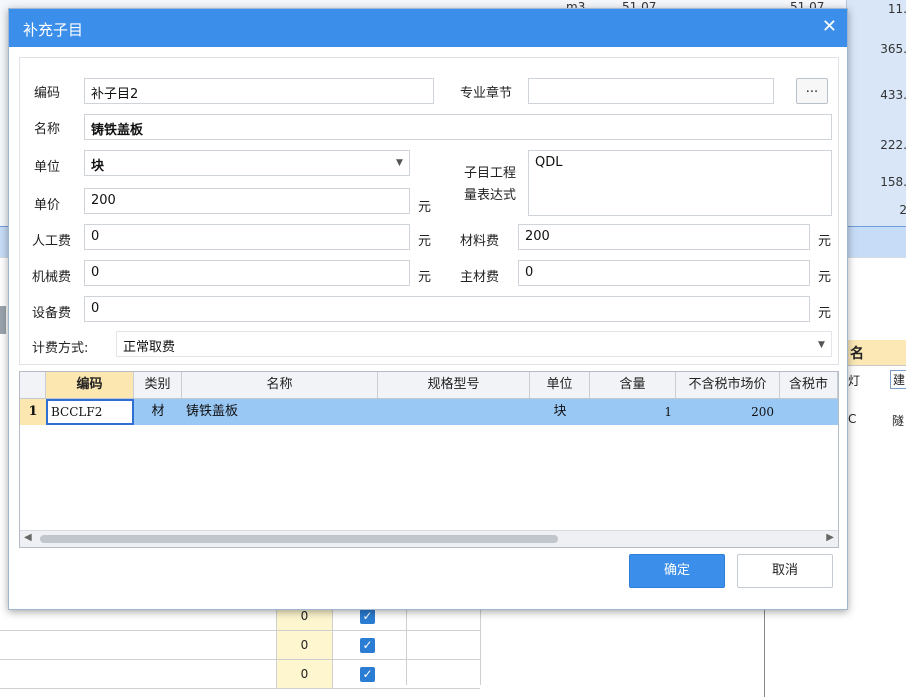 The height and width of the screenshot is (697, 906). What do you see at coordinates (893, 182) in the screenshot?
I see `bg-amount: 158.` at bounding box center [893, 182].